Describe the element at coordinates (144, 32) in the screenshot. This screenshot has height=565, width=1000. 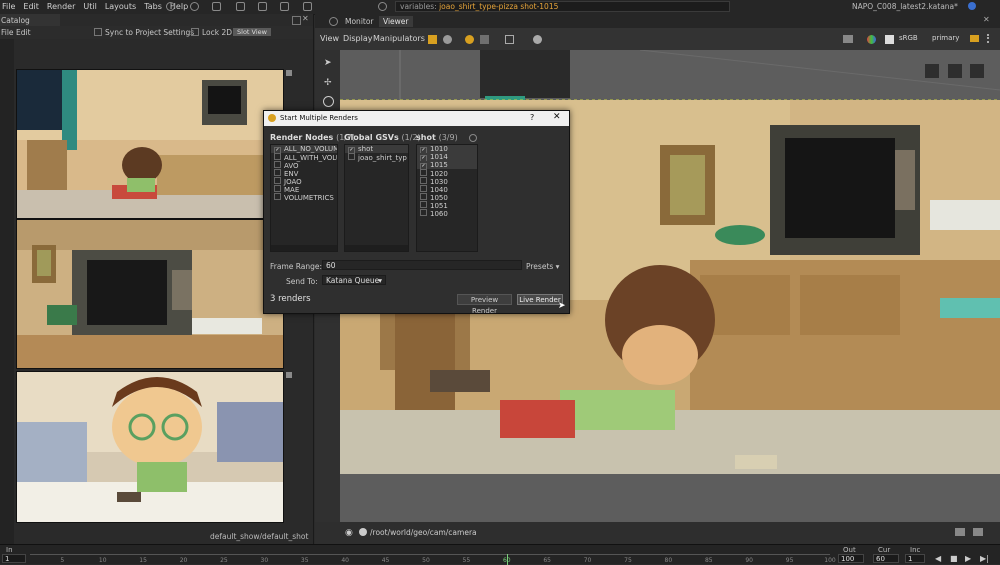
I see `sync-checkbox: Sync to Project Settings` at that location.